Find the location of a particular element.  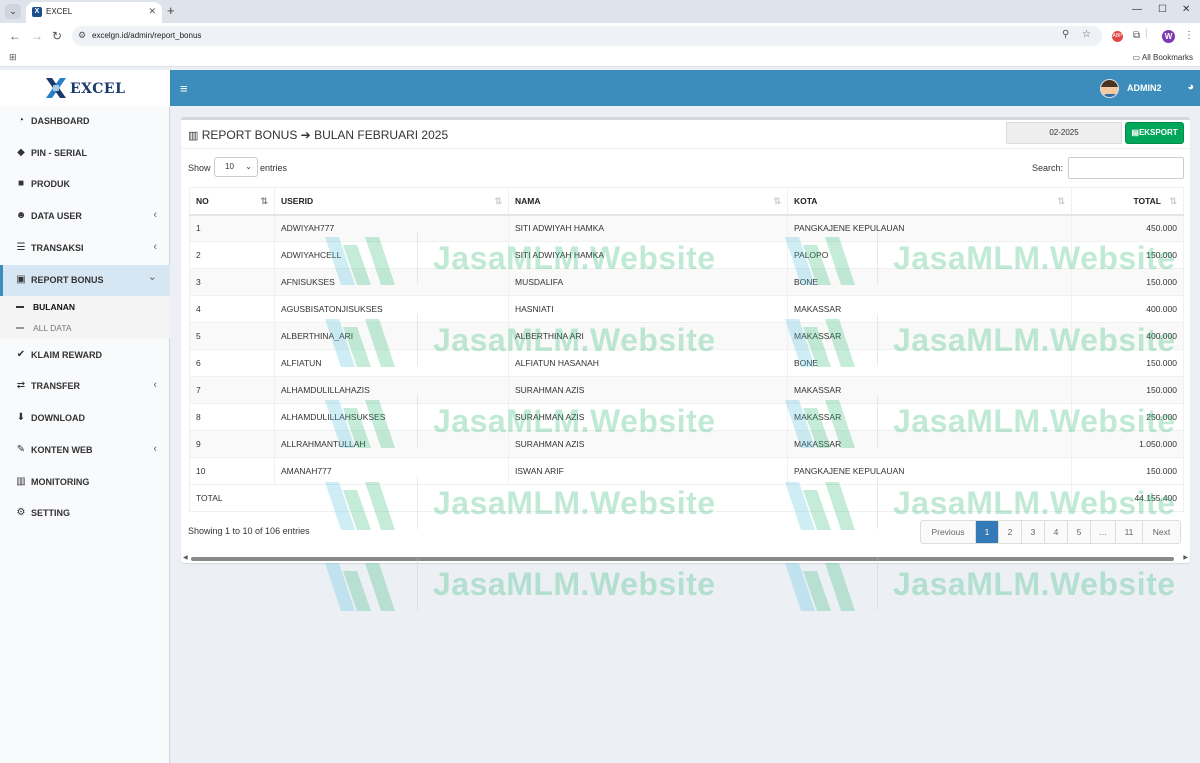

scroll-left-icon: ◀ is located at coordinates (185, 557).